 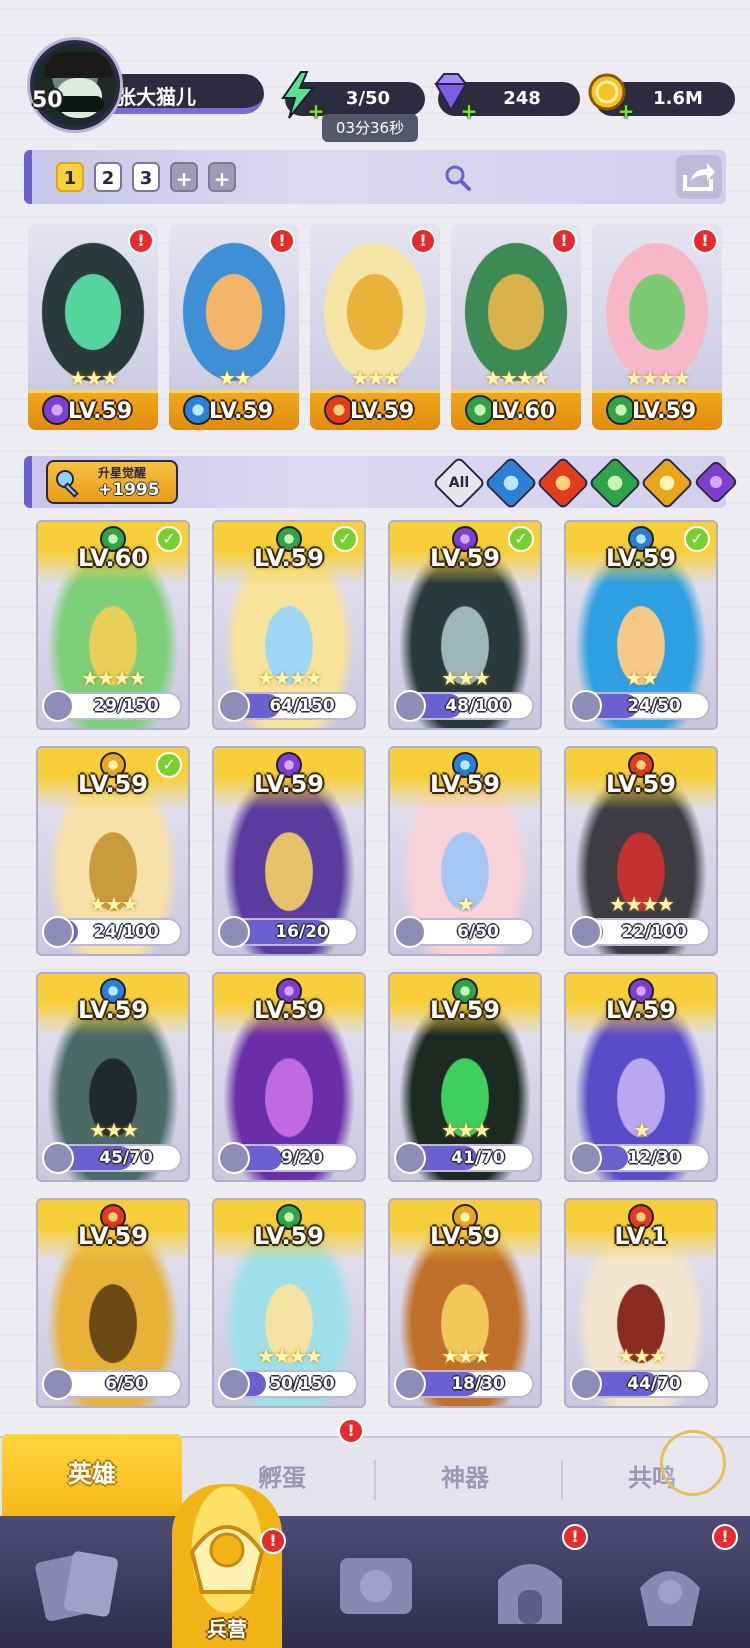 I want to click on hero-card: LV.1 ★★★ 44/70, so click(x=641, y=1303).